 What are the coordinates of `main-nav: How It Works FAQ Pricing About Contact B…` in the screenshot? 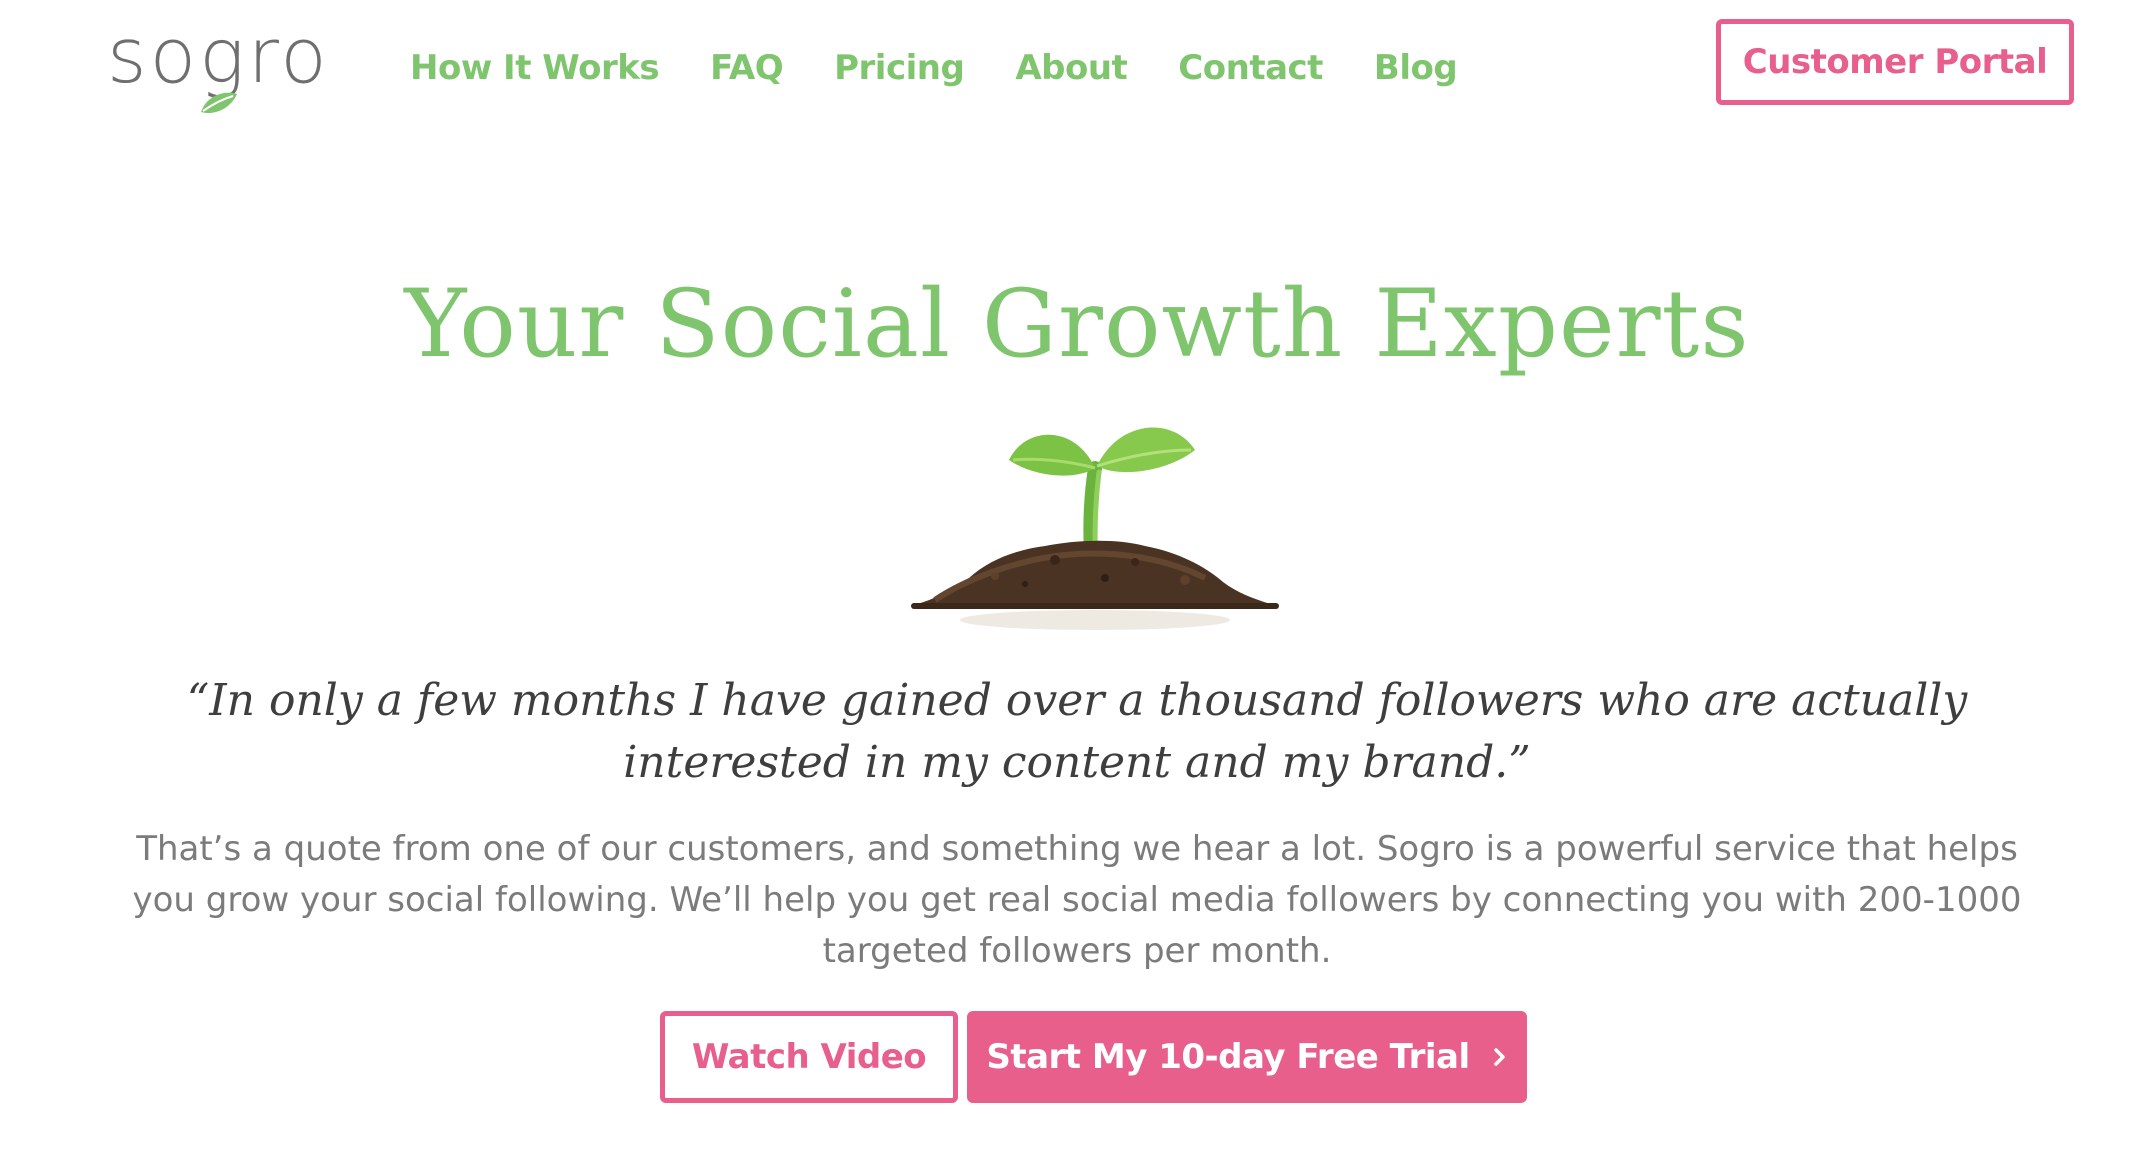 It's located at (959, 68).